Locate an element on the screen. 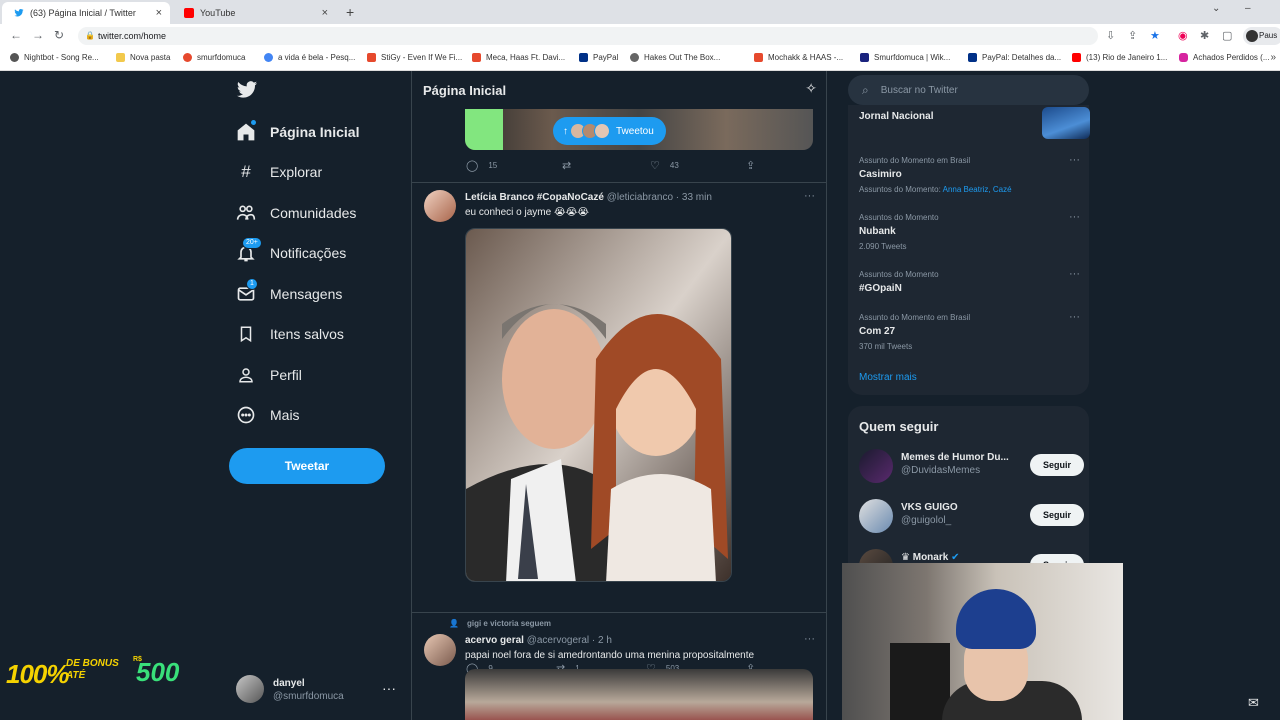 The image size is (1280, 720). account-switcher: danyel @smurfdomuca ··· is located at coordinates (316, 690).